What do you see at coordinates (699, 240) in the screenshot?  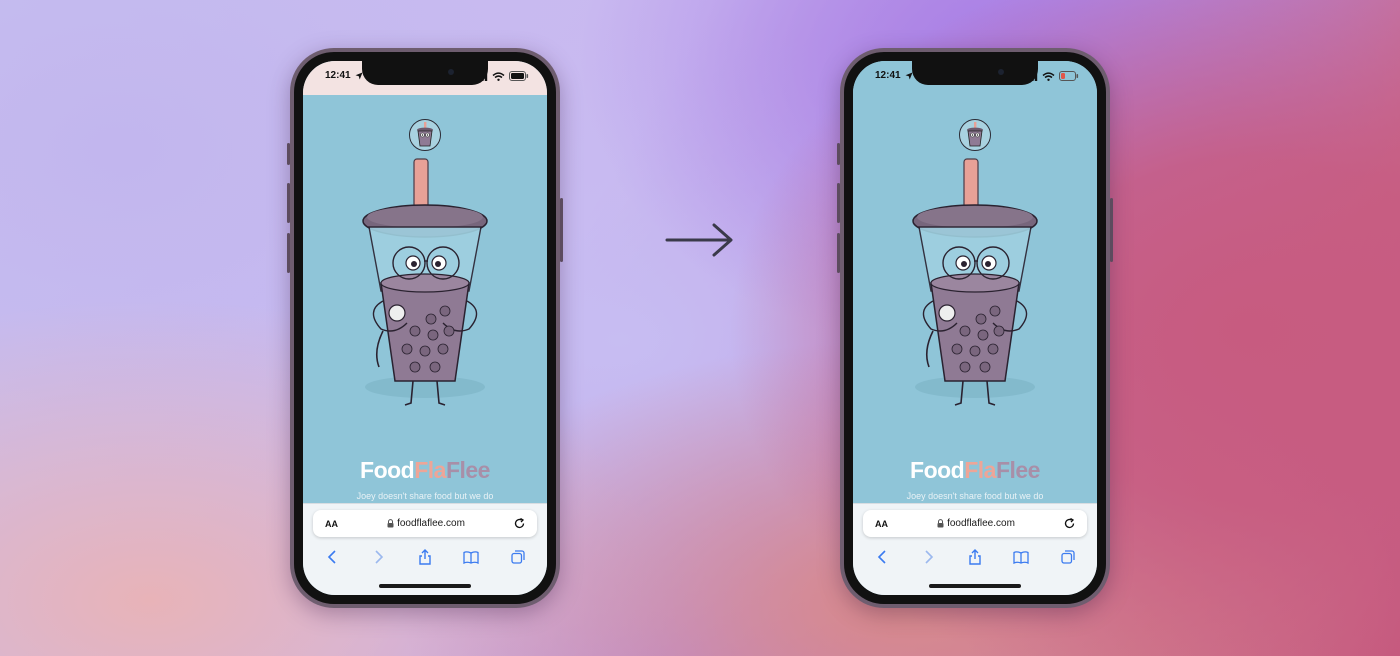 I see `right-arrow-icon` at bounding box center [699, 240].